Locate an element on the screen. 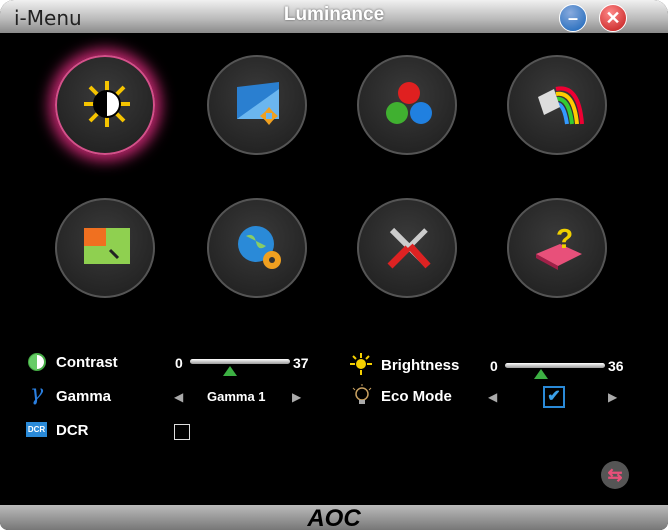 This screenshot has height=530, width=668. exit-menu-button: ? is located at coordinates (557, 248).